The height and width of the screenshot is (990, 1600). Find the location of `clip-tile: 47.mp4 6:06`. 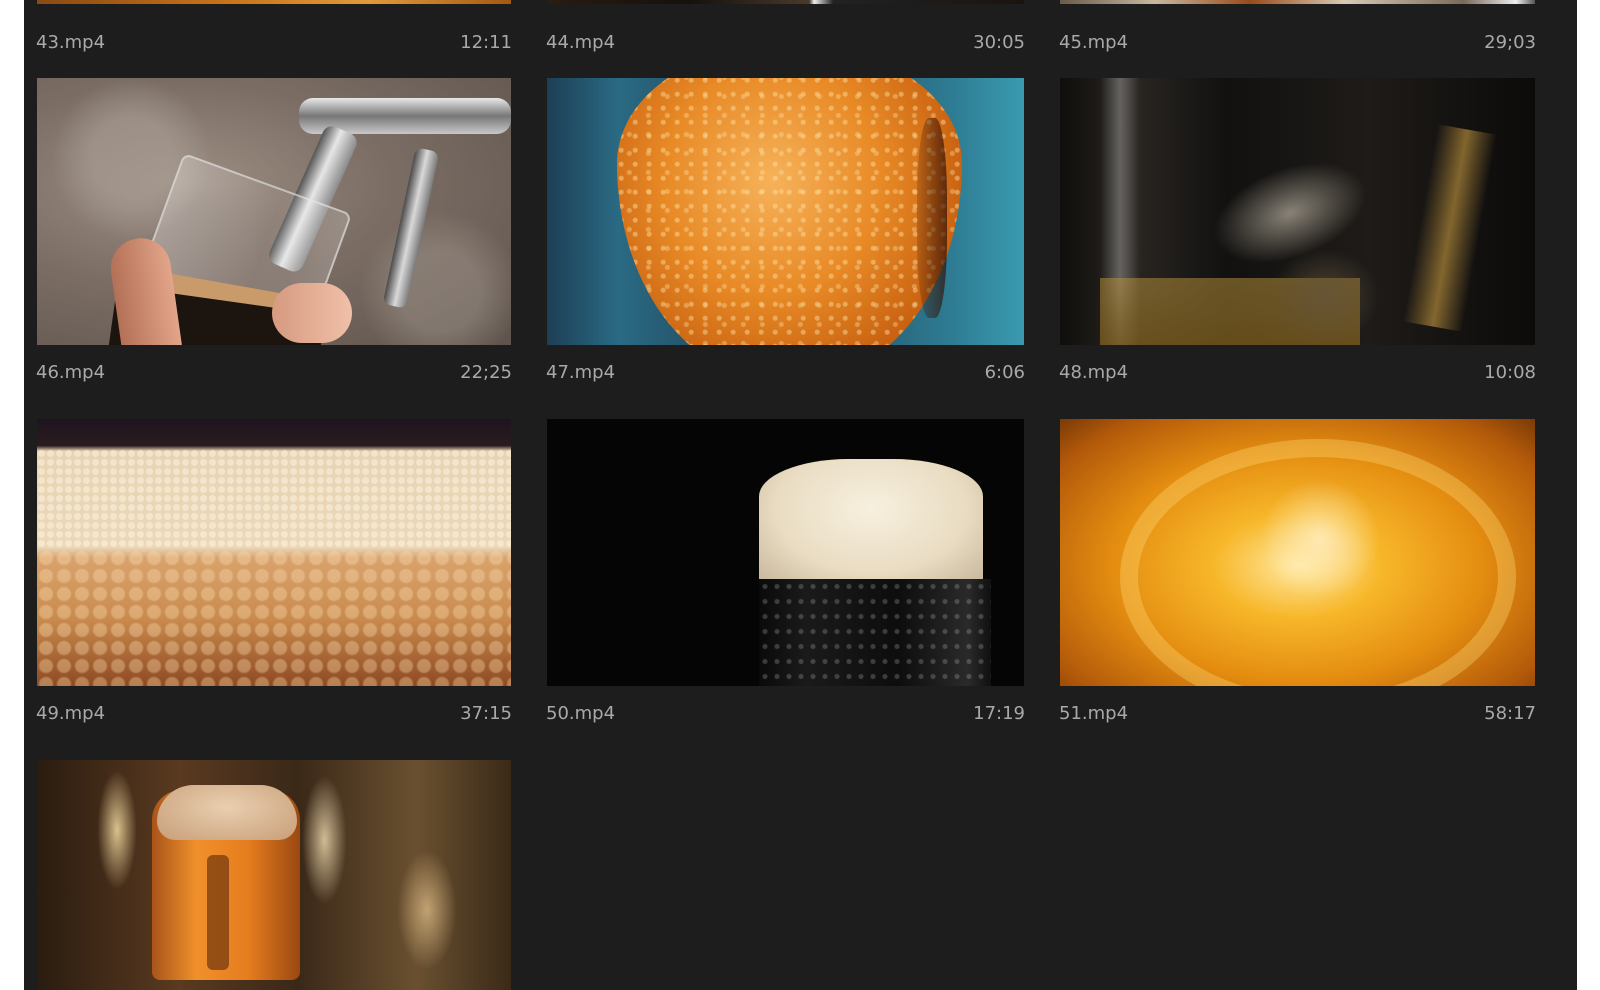

clip-tile: 47.mp4 6:06 is located at coordinates (785, 230).